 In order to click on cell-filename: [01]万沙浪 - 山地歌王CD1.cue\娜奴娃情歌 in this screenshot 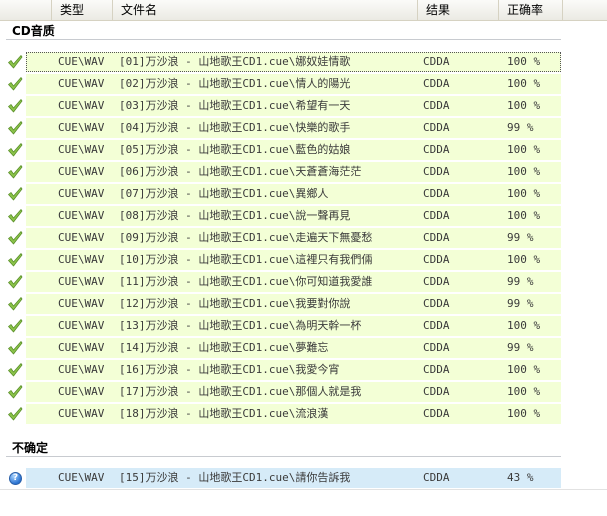, I will do `click(235, 61)`.